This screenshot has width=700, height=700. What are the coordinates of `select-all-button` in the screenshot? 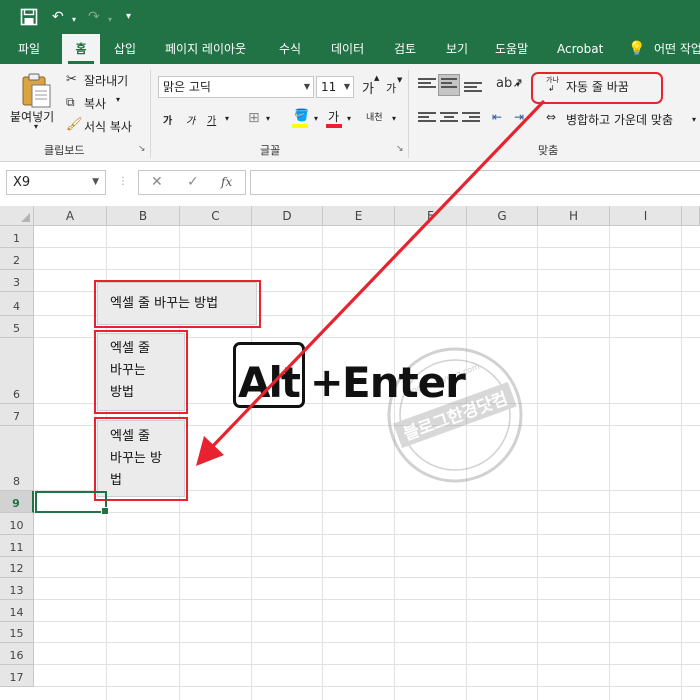 It's located at (17, 216).